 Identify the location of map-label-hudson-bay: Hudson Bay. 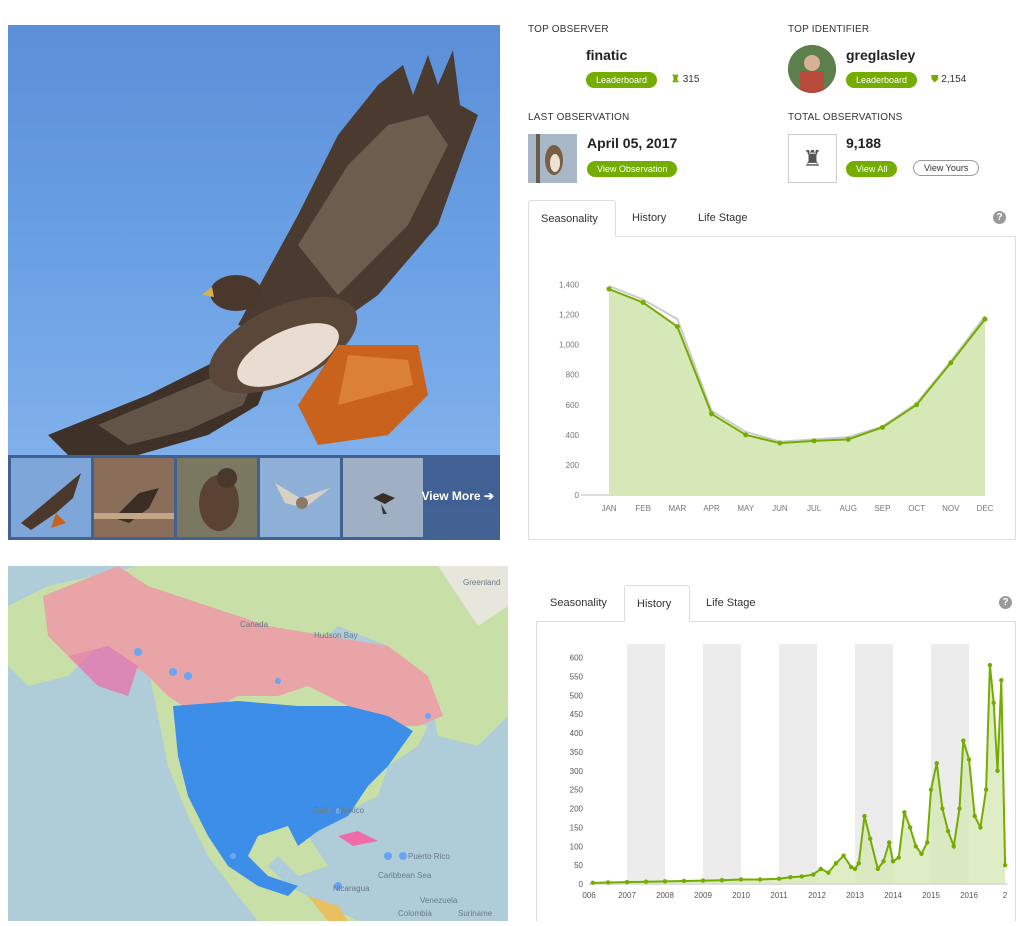
(336, 635).